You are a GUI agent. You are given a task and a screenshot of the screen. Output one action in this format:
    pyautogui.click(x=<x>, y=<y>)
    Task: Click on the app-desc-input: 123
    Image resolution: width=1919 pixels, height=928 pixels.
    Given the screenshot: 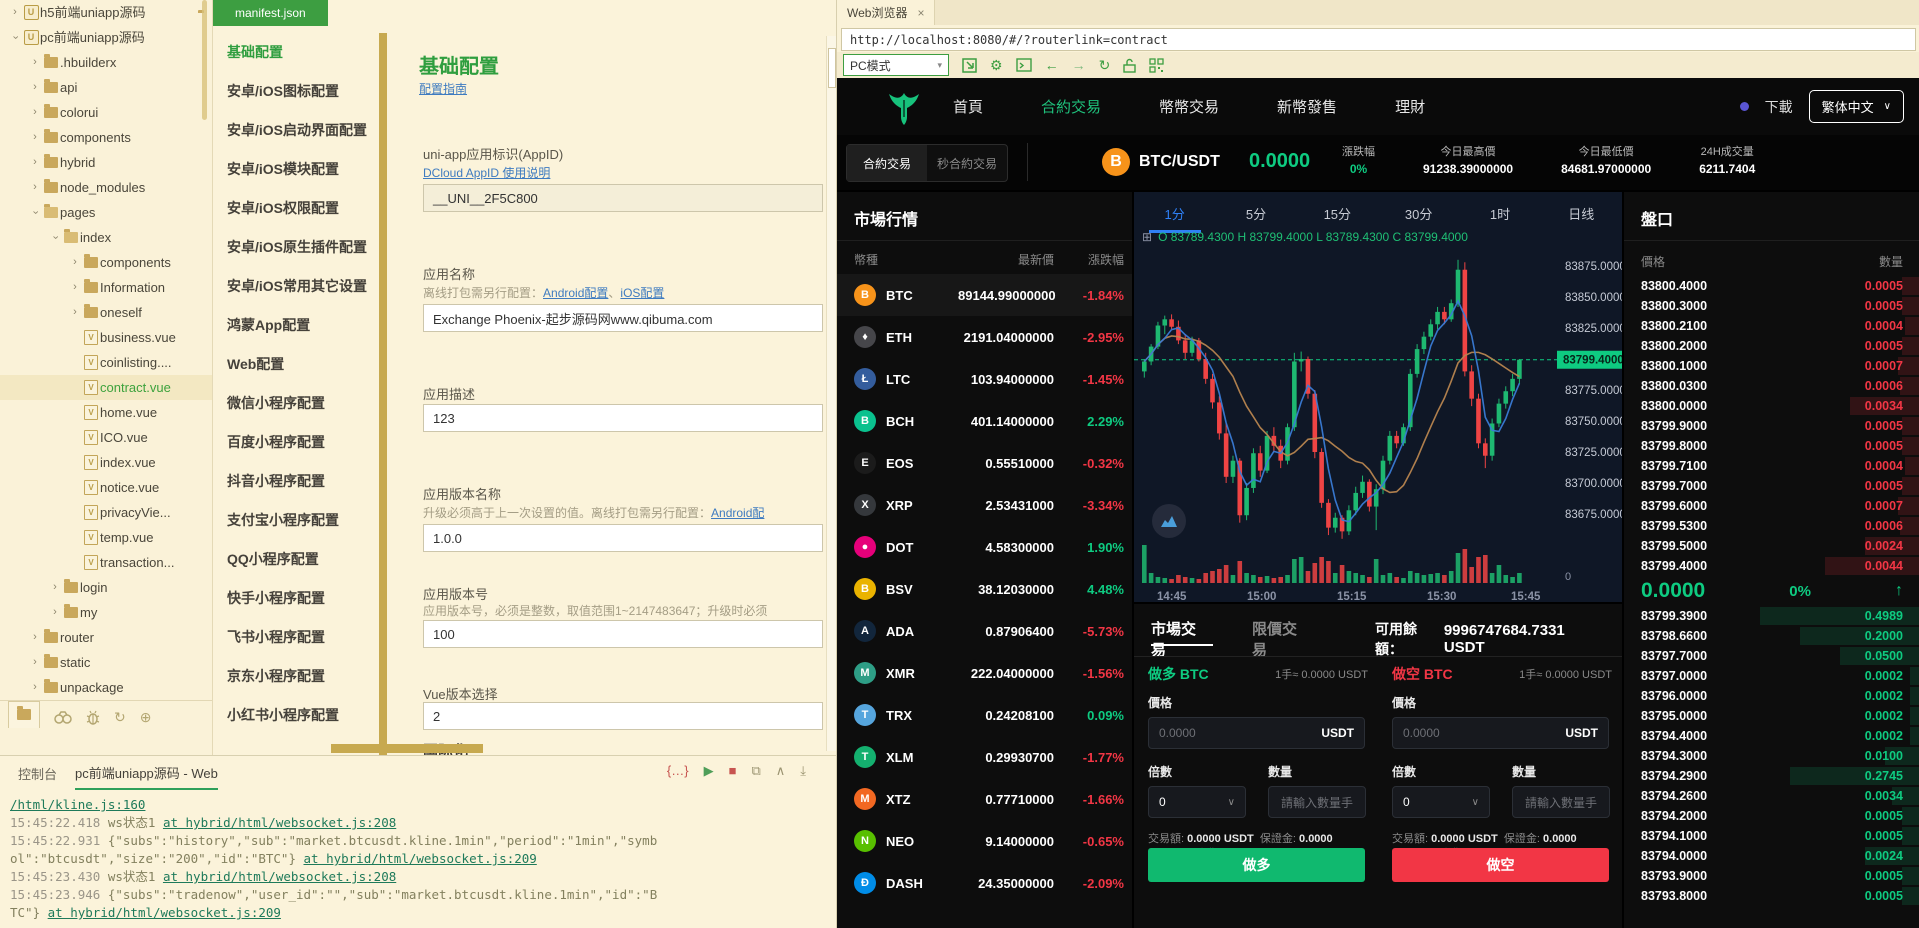 What is the action you would take?
    pyautogui.click(x=623, y=418)
    